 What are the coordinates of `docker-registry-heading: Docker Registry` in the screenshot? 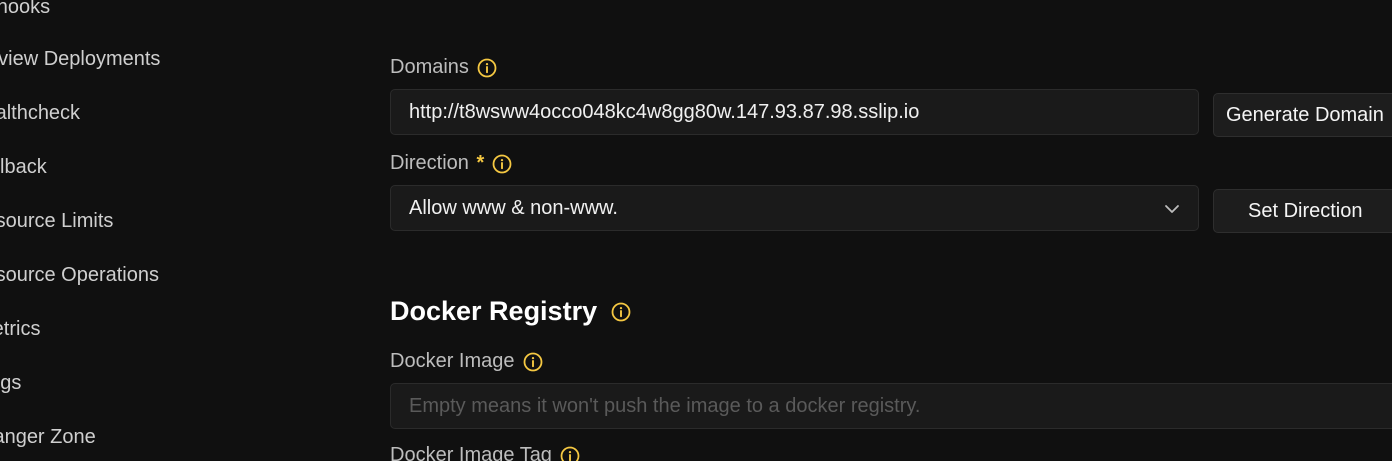 It's located at (510, 311).